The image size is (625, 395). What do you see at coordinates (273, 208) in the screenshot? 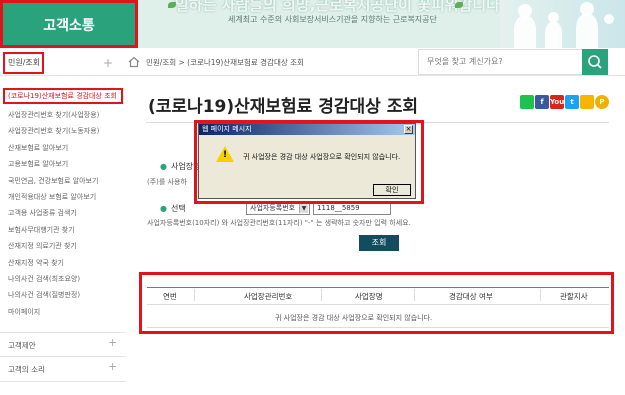
I see `id-type-value: 사업자등록번호` at bounding box center [273, 208].